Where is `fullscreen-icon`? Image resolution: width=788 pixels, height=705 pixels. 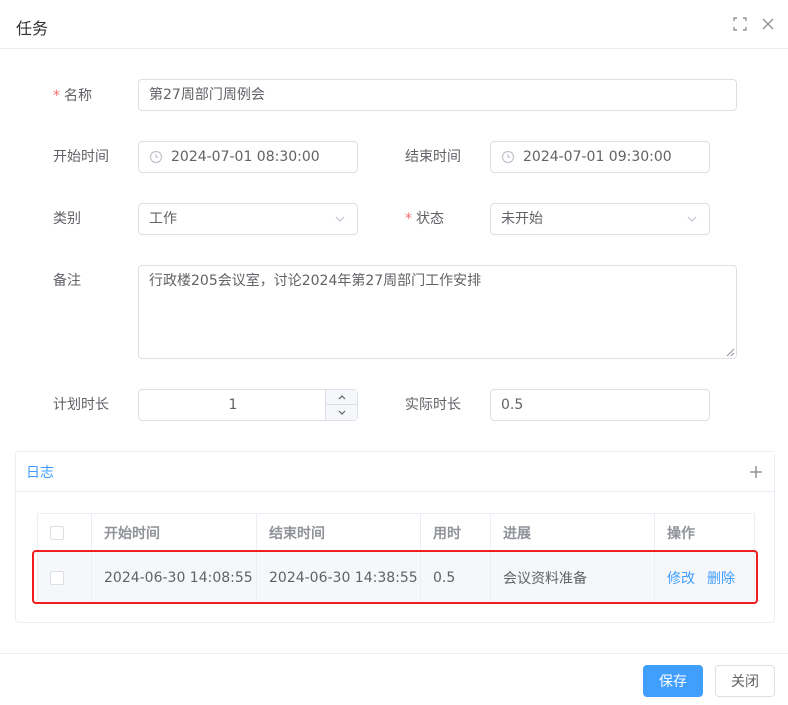 fullscreen-icon is located at coordinates (740, 24).